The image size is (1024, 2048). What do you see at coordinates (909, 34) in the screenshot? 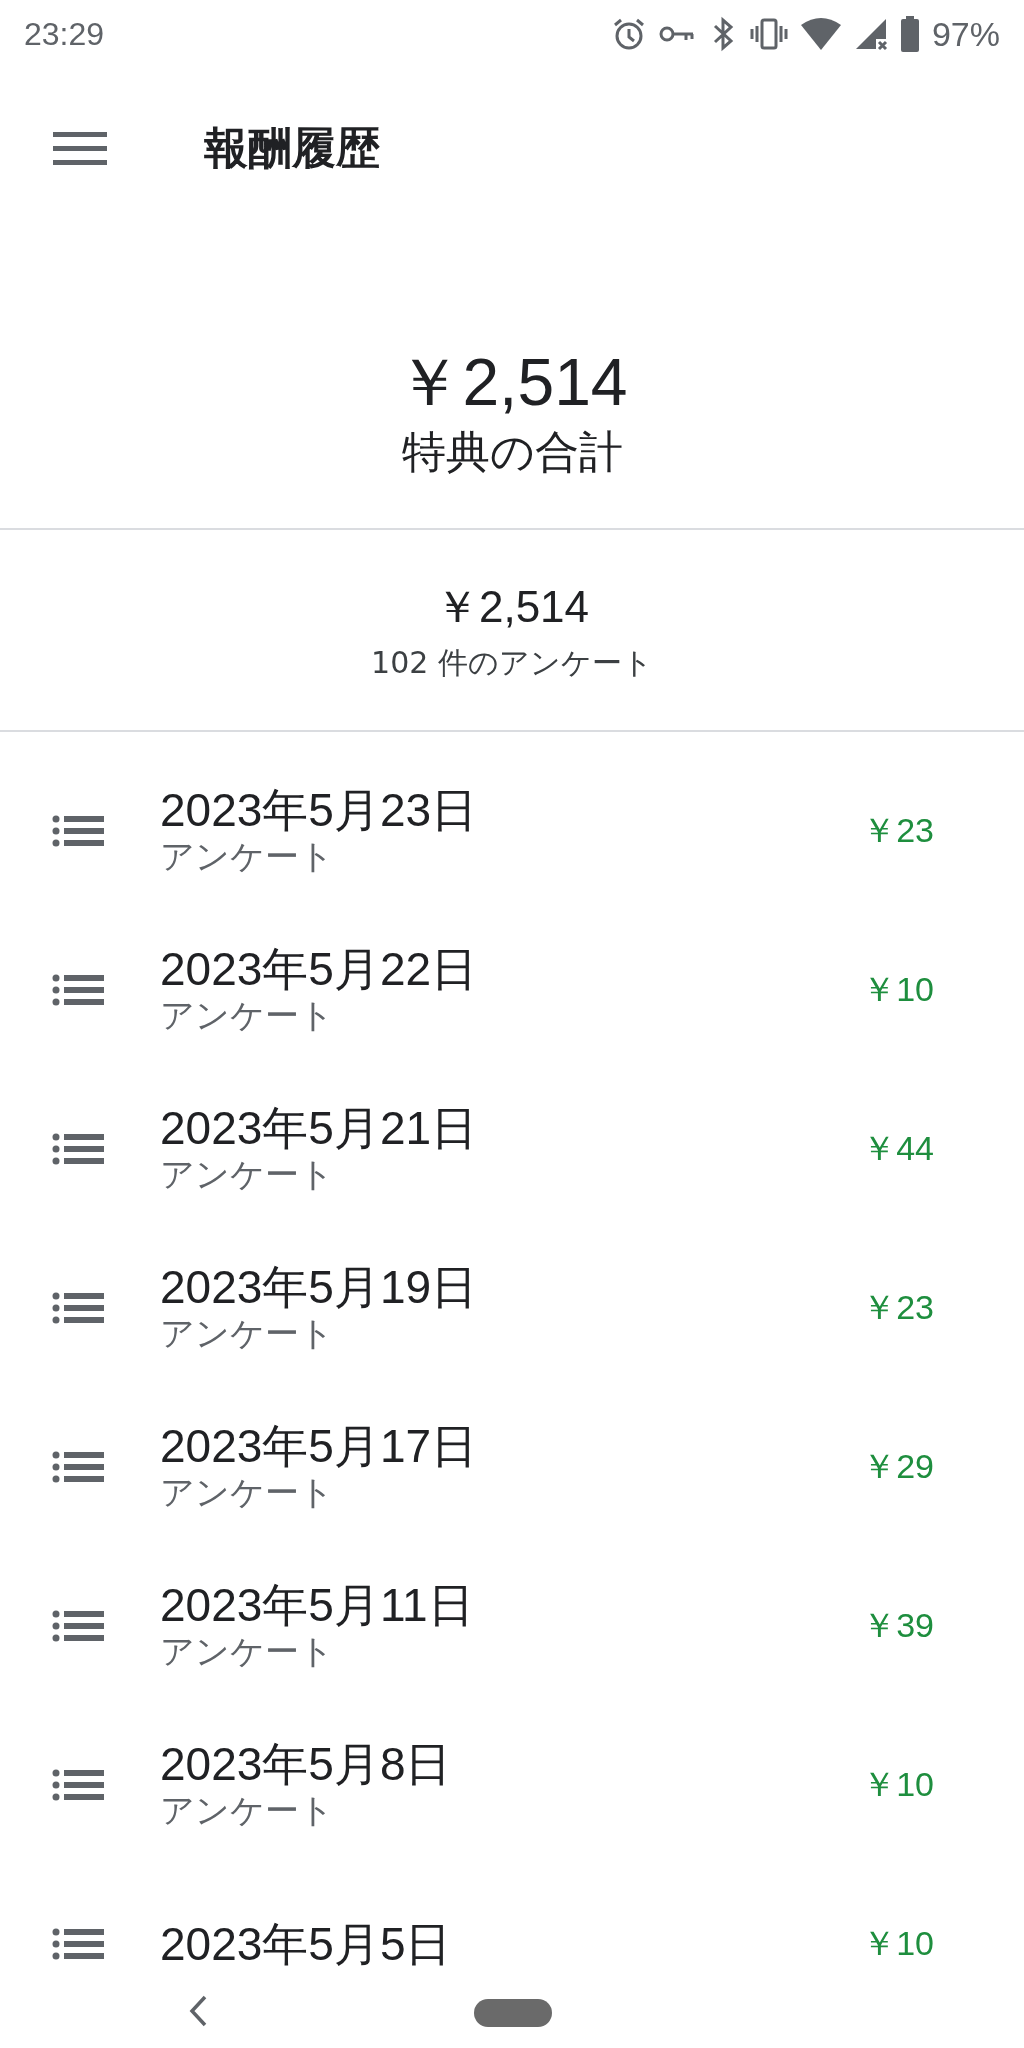
I see `battery-icon` at bounding box center [909, 34].